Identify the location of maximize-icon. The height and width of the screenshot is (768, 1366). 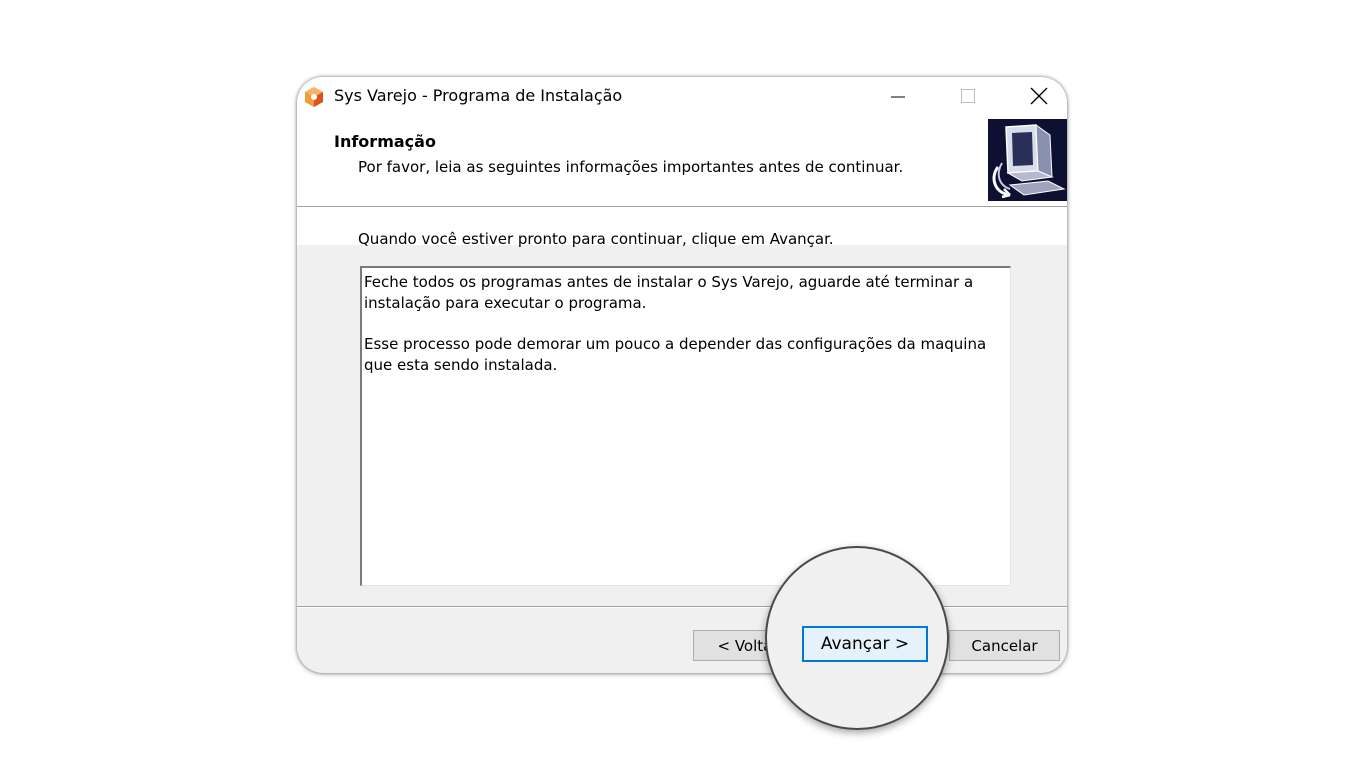
(968, 96).